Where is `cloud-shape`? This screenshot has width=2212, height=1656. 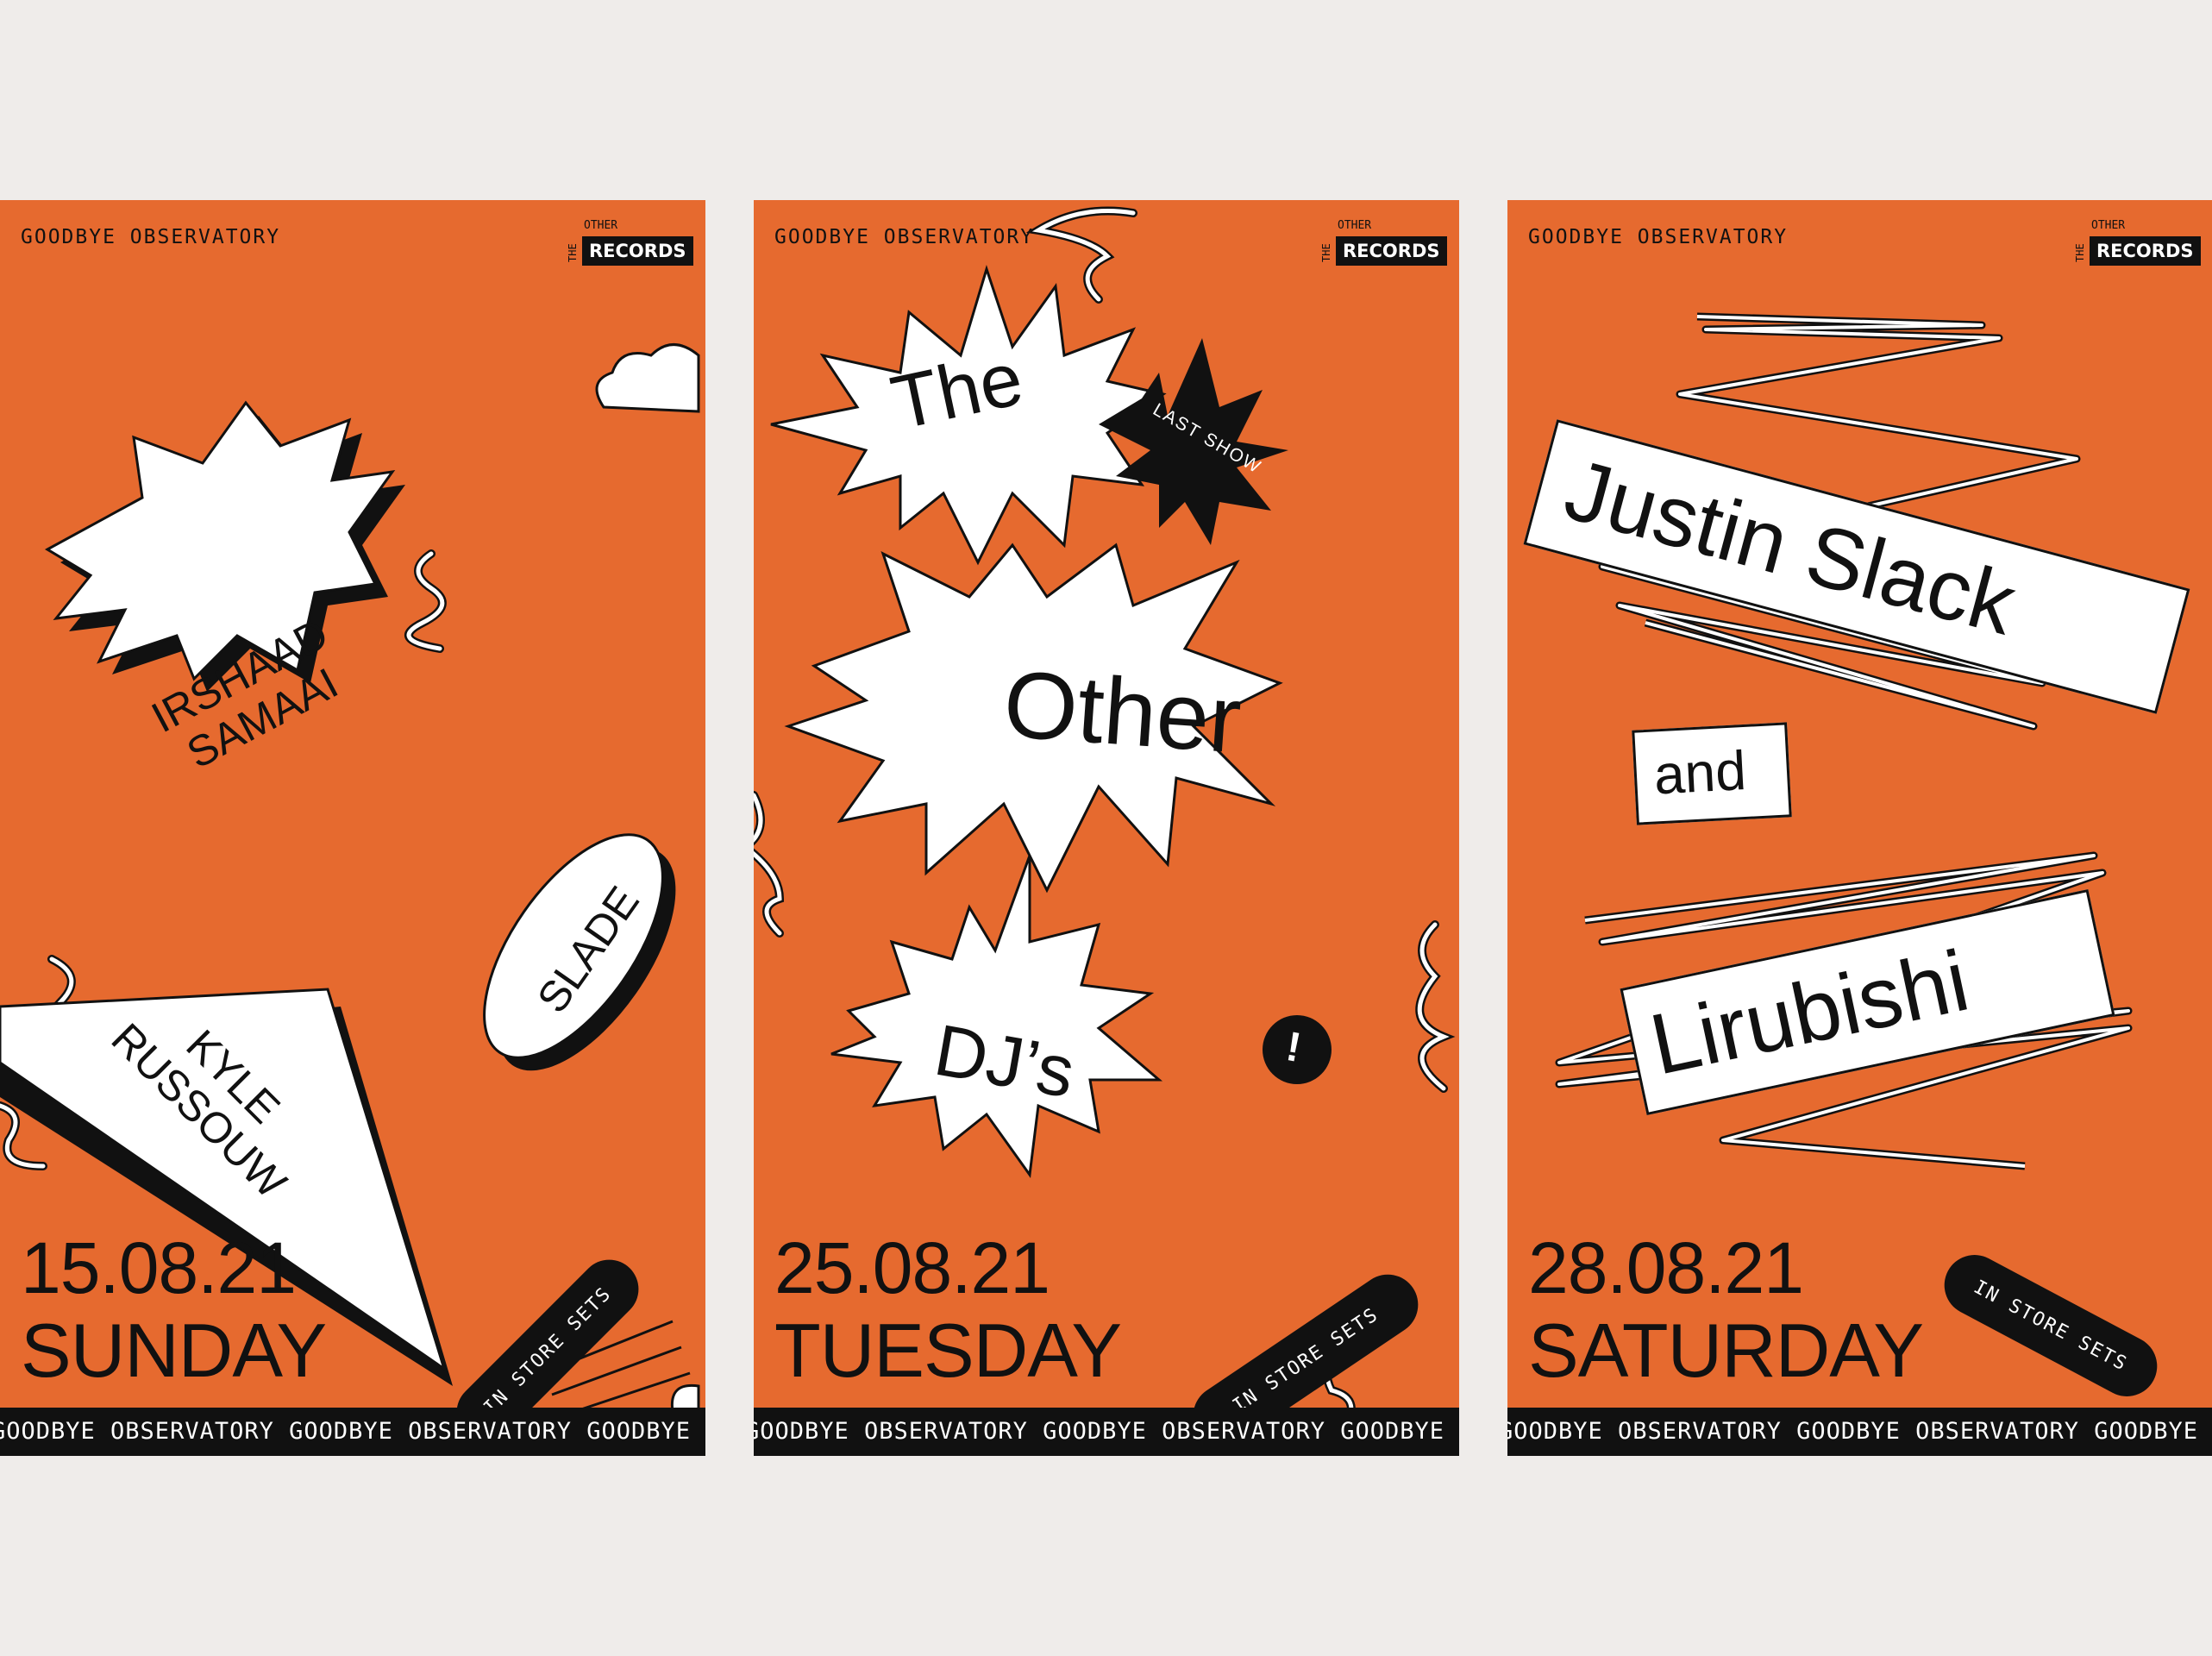
cloud-shape is located at coordinates (647, 378).